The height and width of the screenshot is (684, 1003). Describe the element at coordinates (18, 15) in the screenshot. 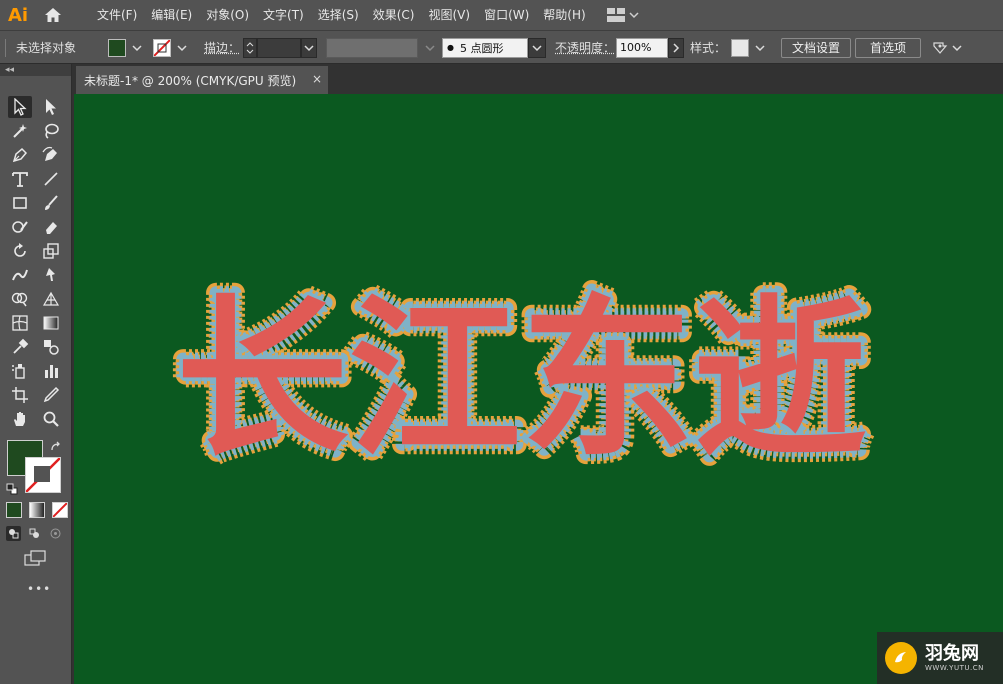

I see `app-logo: Ai` at that location.